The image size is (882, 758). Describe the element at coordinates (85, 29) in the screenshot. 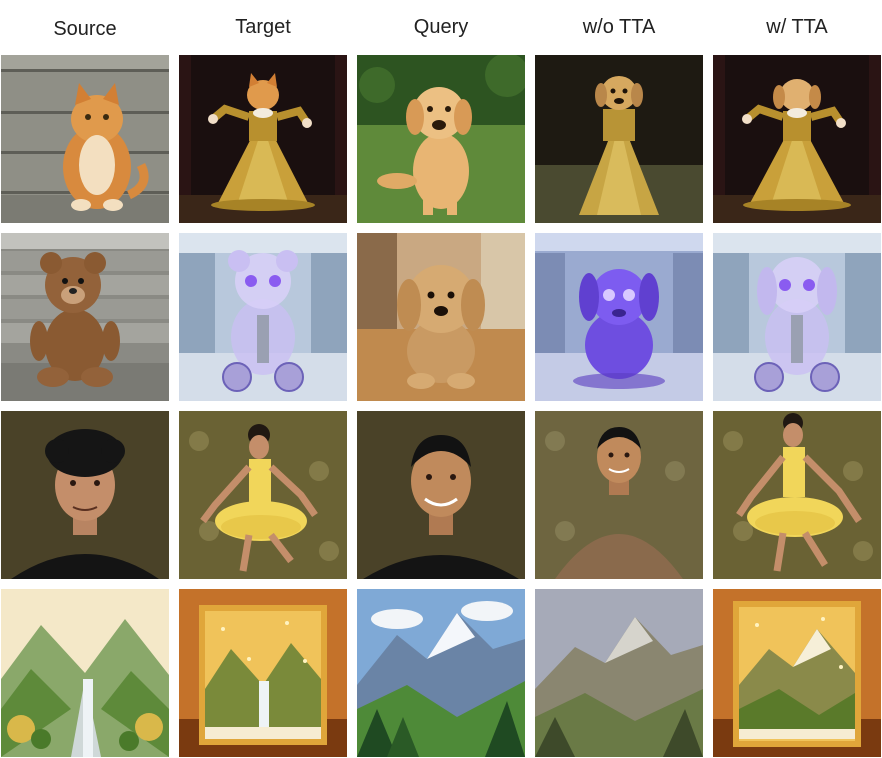

I see `column-header-source: Source` at that location.